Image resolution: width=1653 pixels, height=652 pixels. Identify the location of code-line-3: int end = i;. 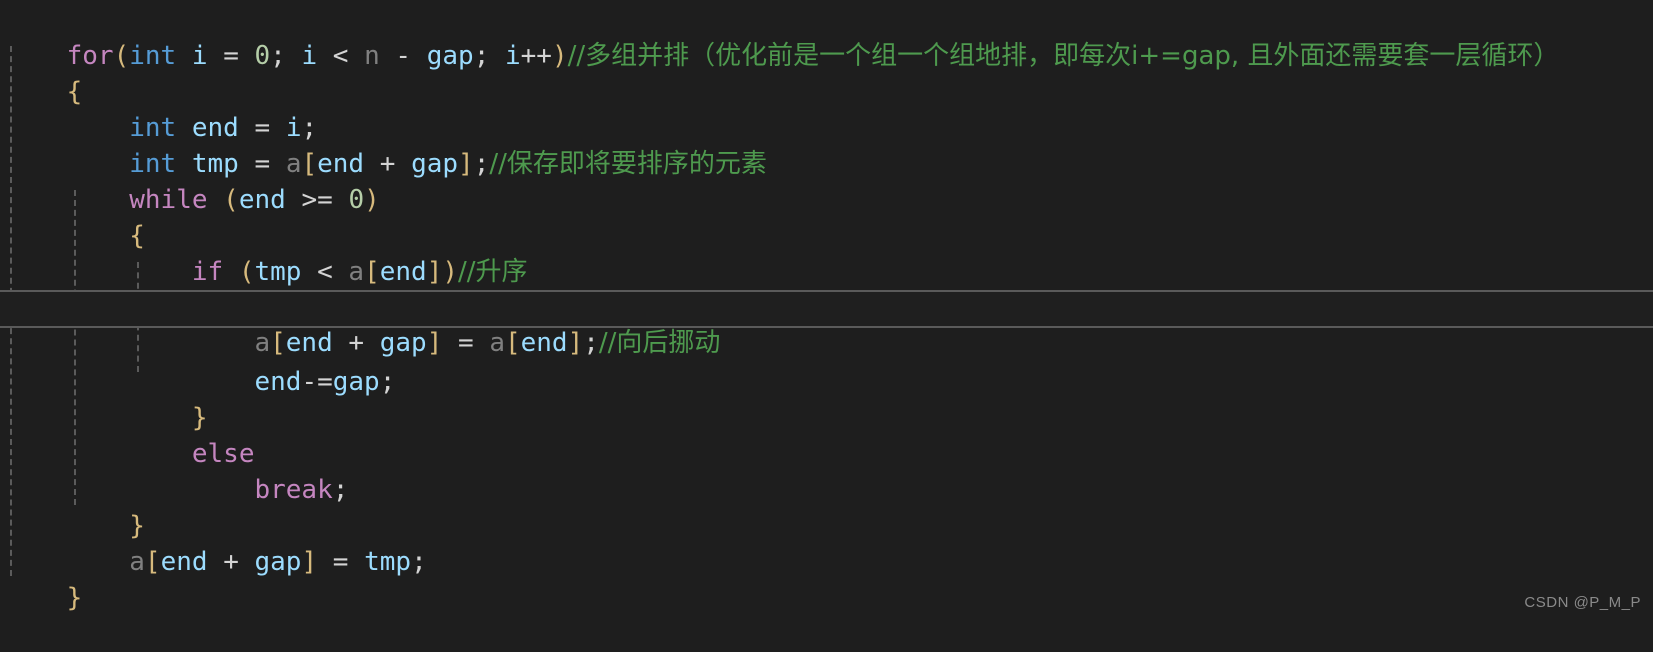
(826, 108).